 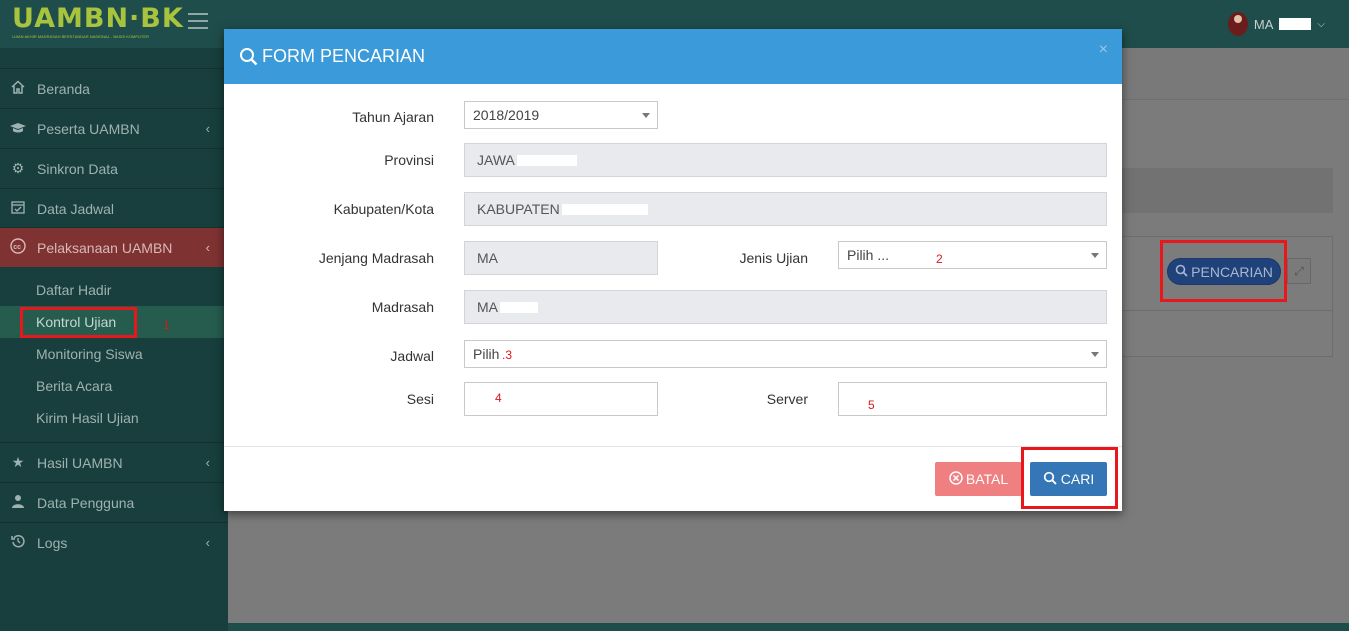 What do you see at coordinates (561, 115) in the screenshot?
I see `tahun-ajaran-select: 2018/2019` at bounding box center [561, 115].